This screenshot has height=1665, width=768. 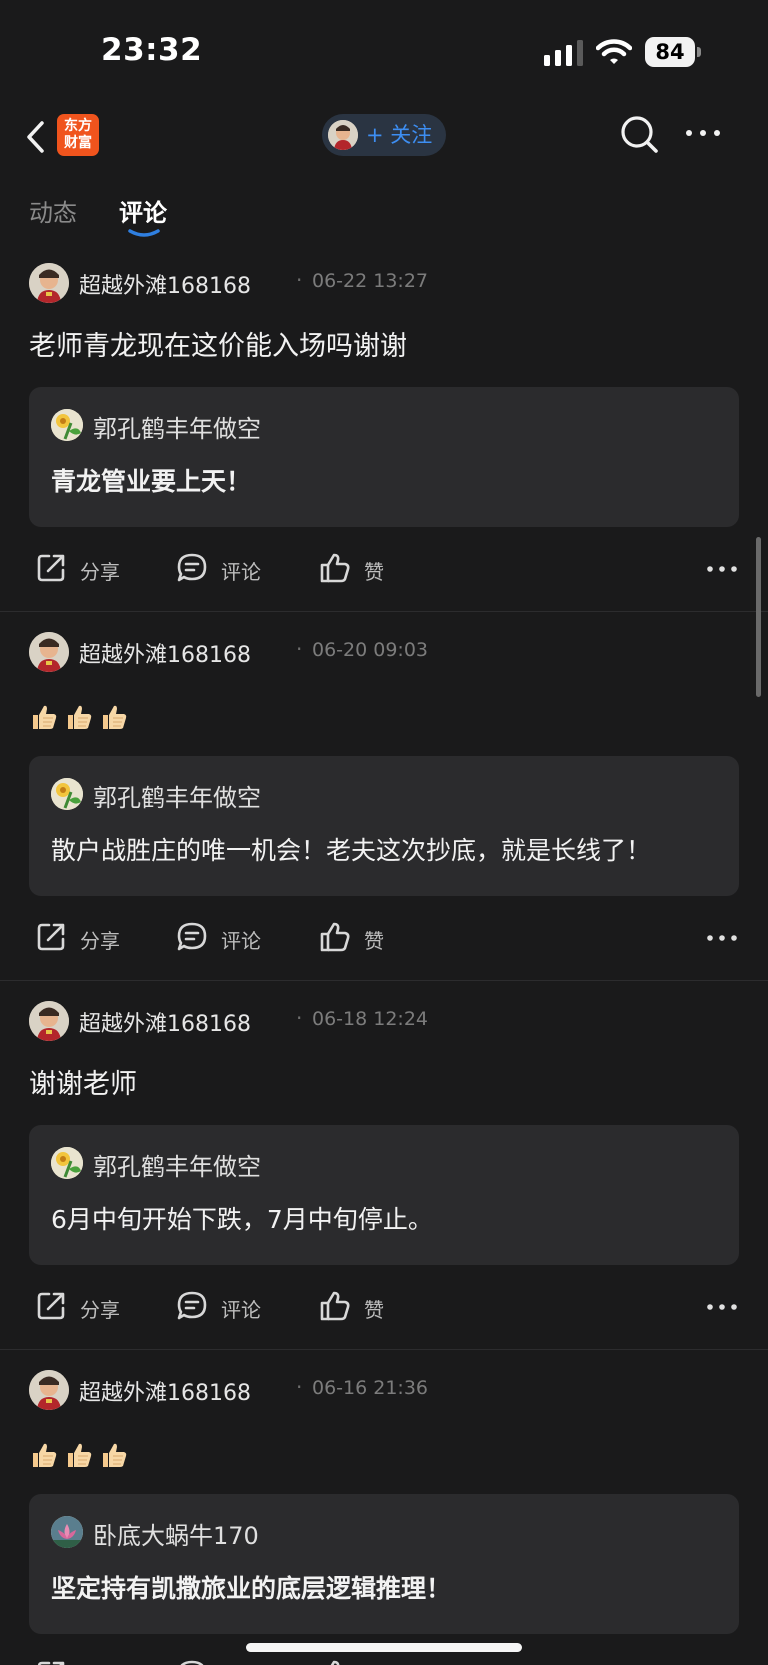 I want to click on quoted-author-name: 卧底大蜗牛170, so click(x=176, y=1533).